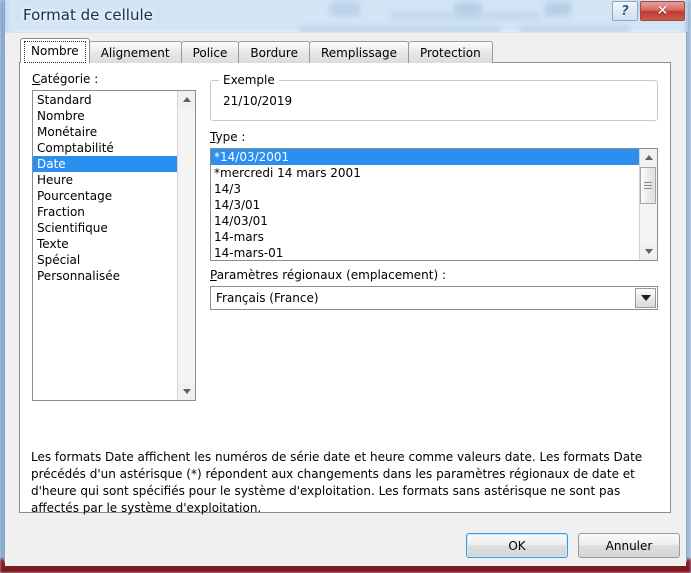 Image resolution: width=691 pixels, height=573 pixels. I want to click on locale-value: Français (France), so click(267, 298).